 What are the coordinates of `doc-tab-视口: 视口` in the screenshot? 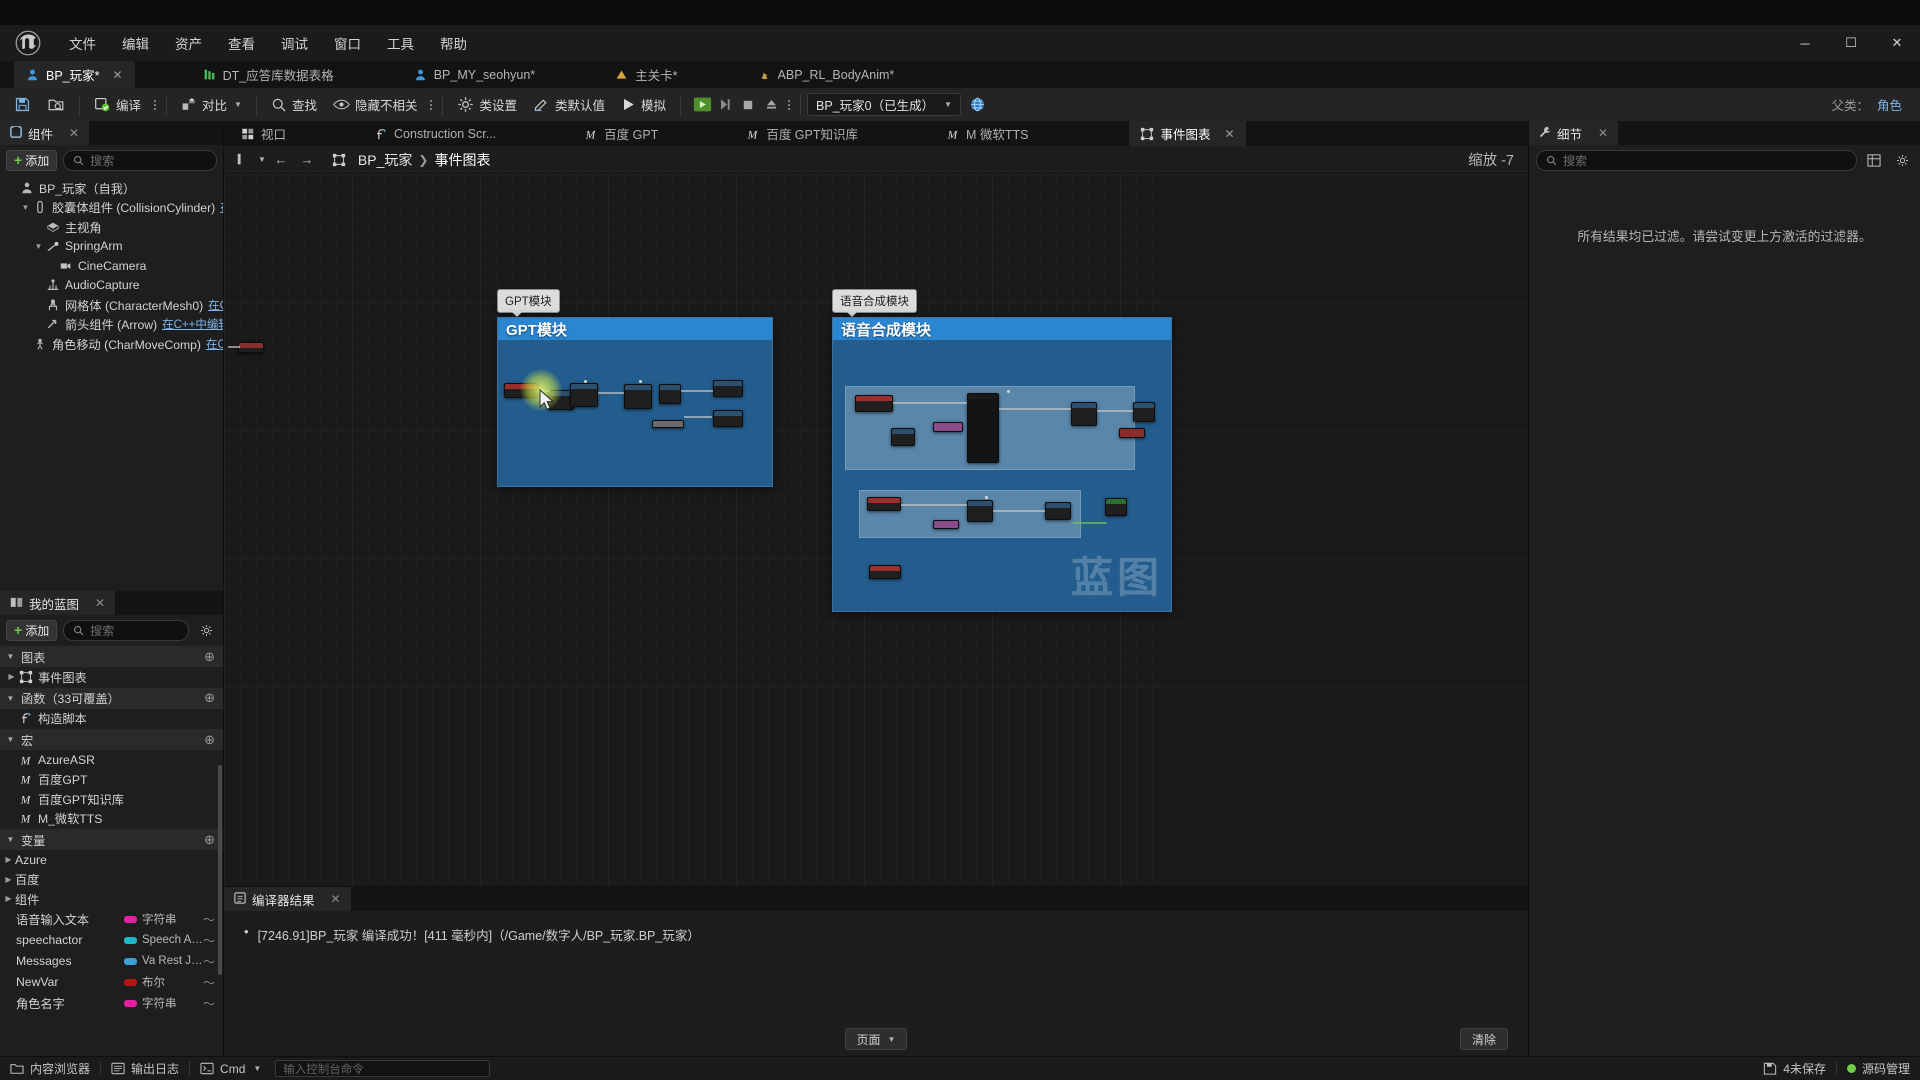 It's located at (263, 133).